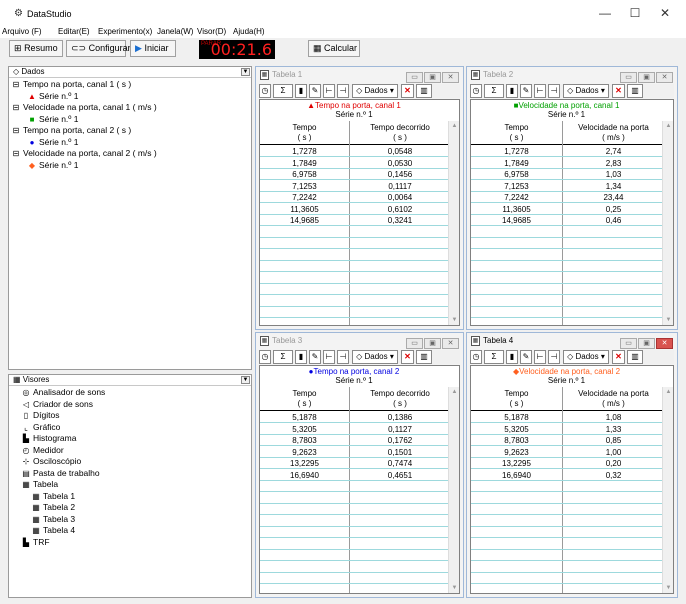  Describe the element at coordinates (354, 220) in the screenshot. I see `table-row: 14,9685 0,3241` at that location.